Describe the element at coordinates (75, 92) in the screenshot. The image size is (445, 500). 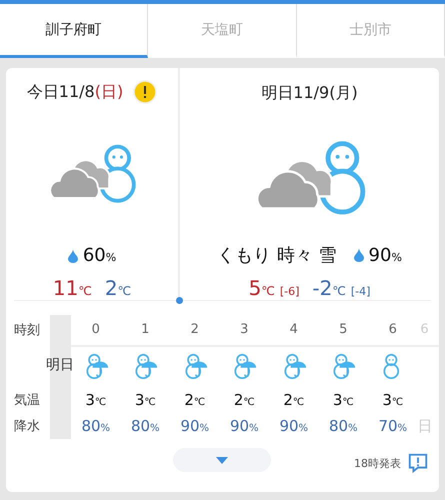
I see `day-title: 今日11/8(日)` at that location.